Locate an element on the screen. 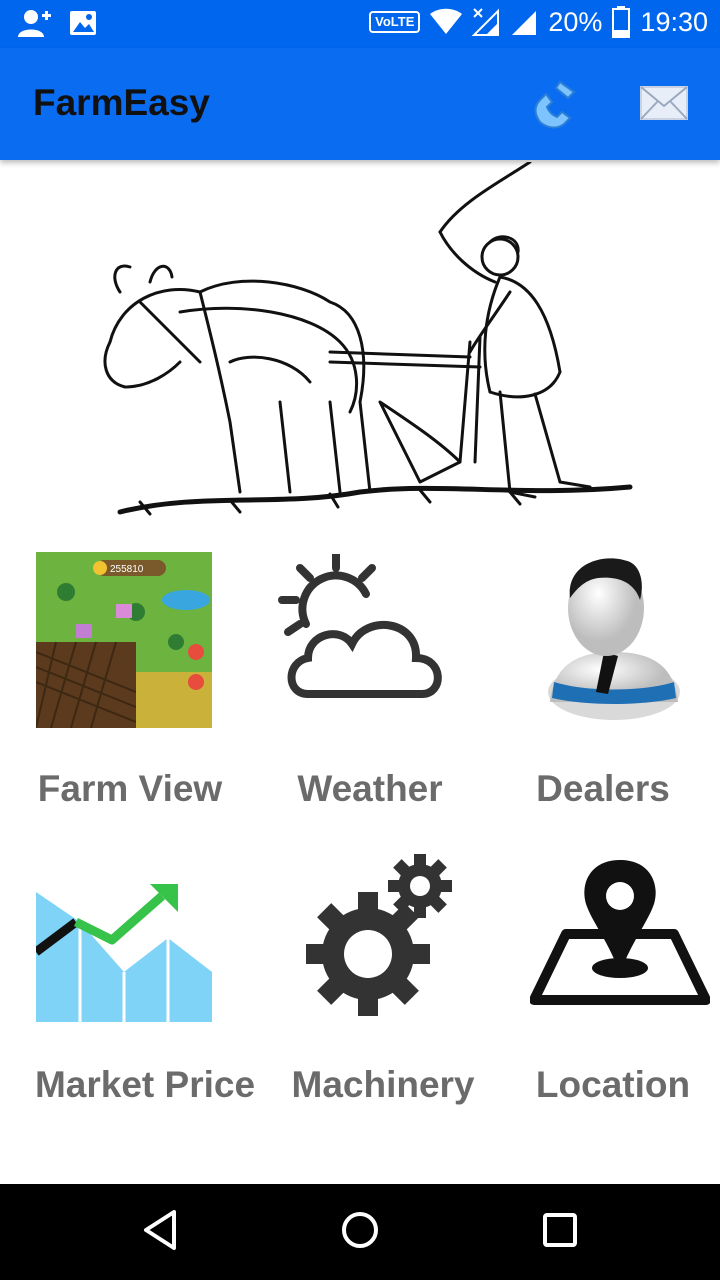 This screenshot has width=720, height=1280. tile-farm-view: 255810 Farm View is located at coordinates (120, 680).